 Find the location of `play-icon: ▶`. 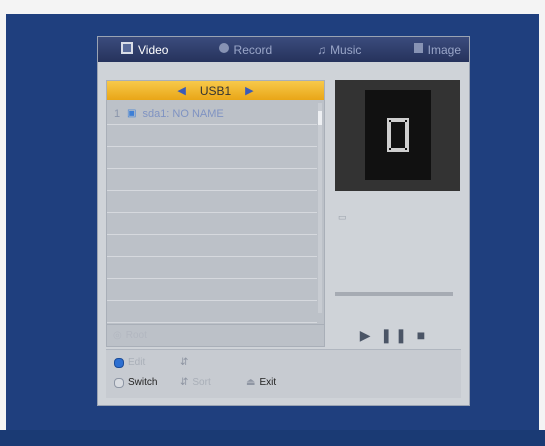

play-icon: ▶ is located at coordinates (367, 335).